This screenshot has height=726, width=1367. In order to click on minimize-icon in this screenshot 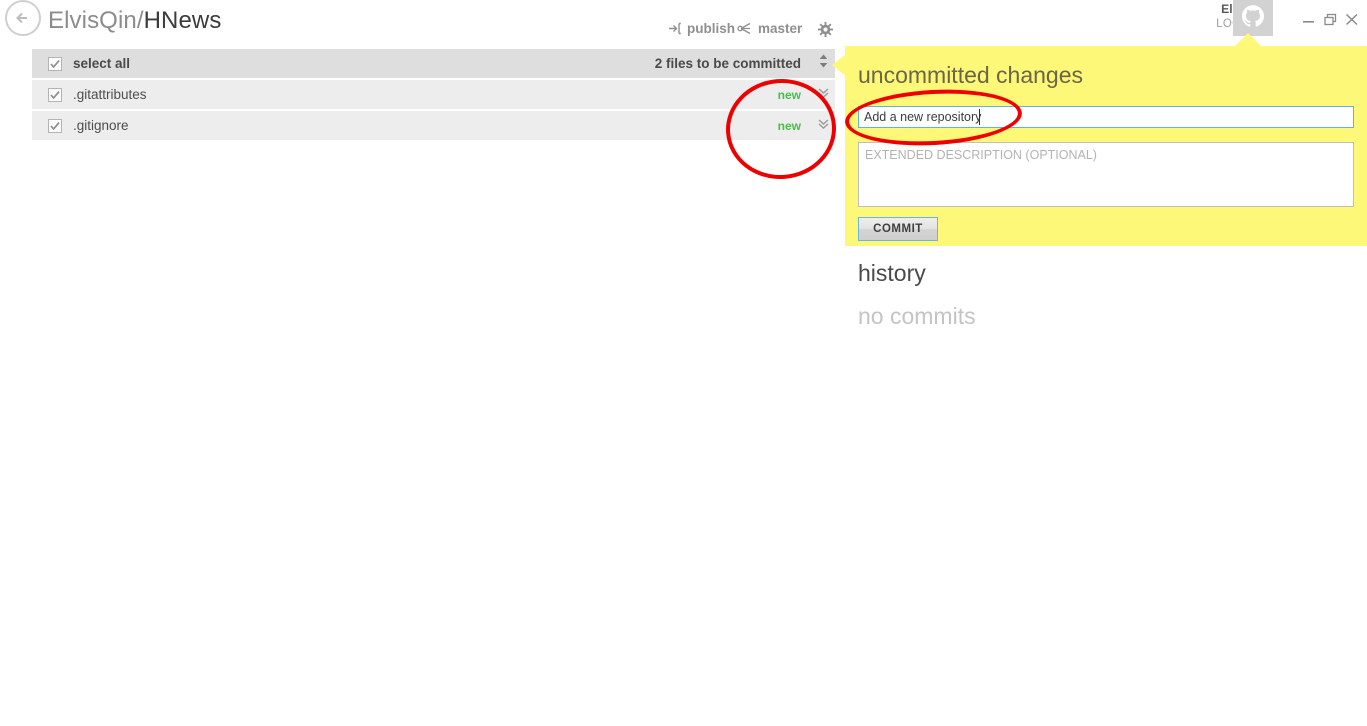, I will do `click(1308, 22)`.